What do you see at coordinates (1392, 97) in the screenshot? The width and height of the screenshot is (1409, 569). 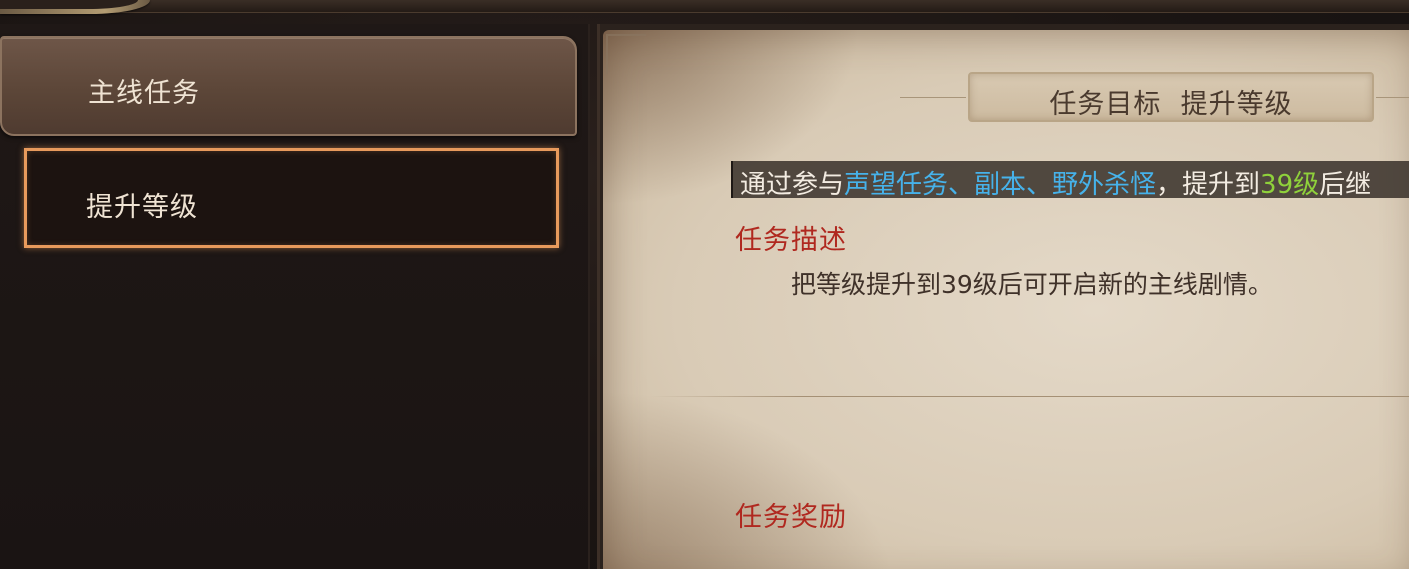 I see `title-divider-right` at bounding box center [1392, 97].